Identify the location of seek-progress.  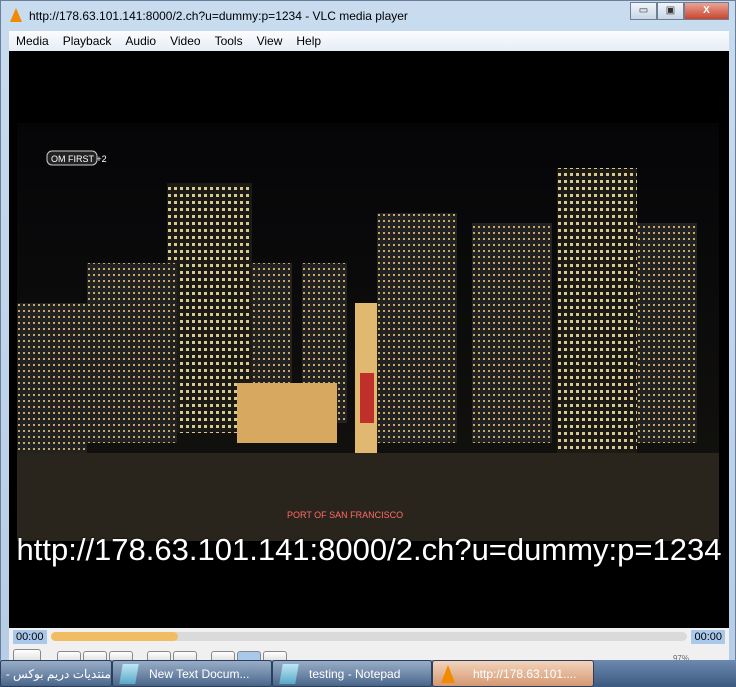
(115, 636).